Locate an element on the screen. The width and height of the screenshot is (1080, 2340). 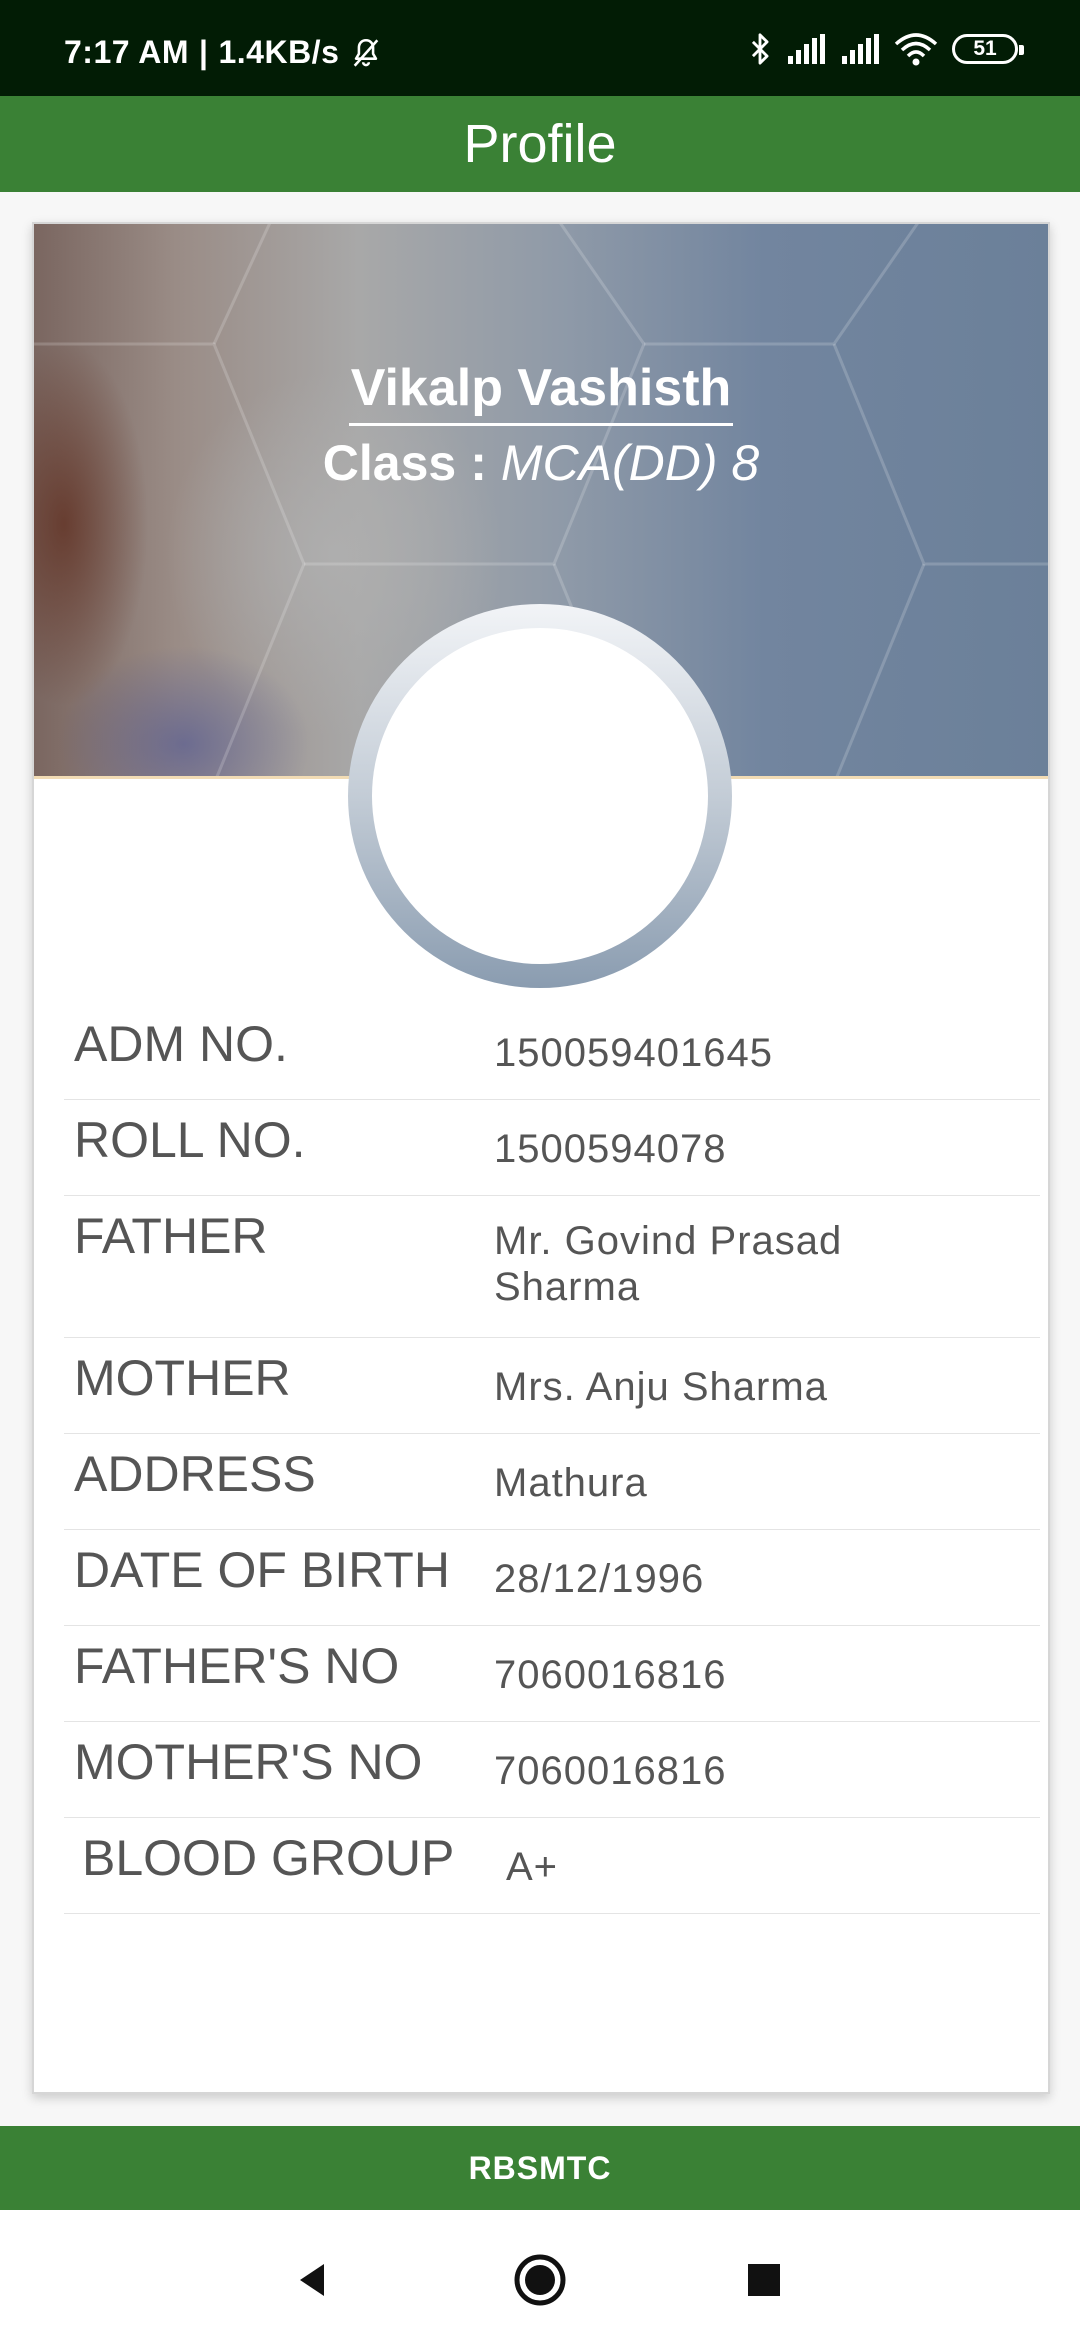
detail-row-address: ADDRESS Mathura is located at coordinates (552, 1482).